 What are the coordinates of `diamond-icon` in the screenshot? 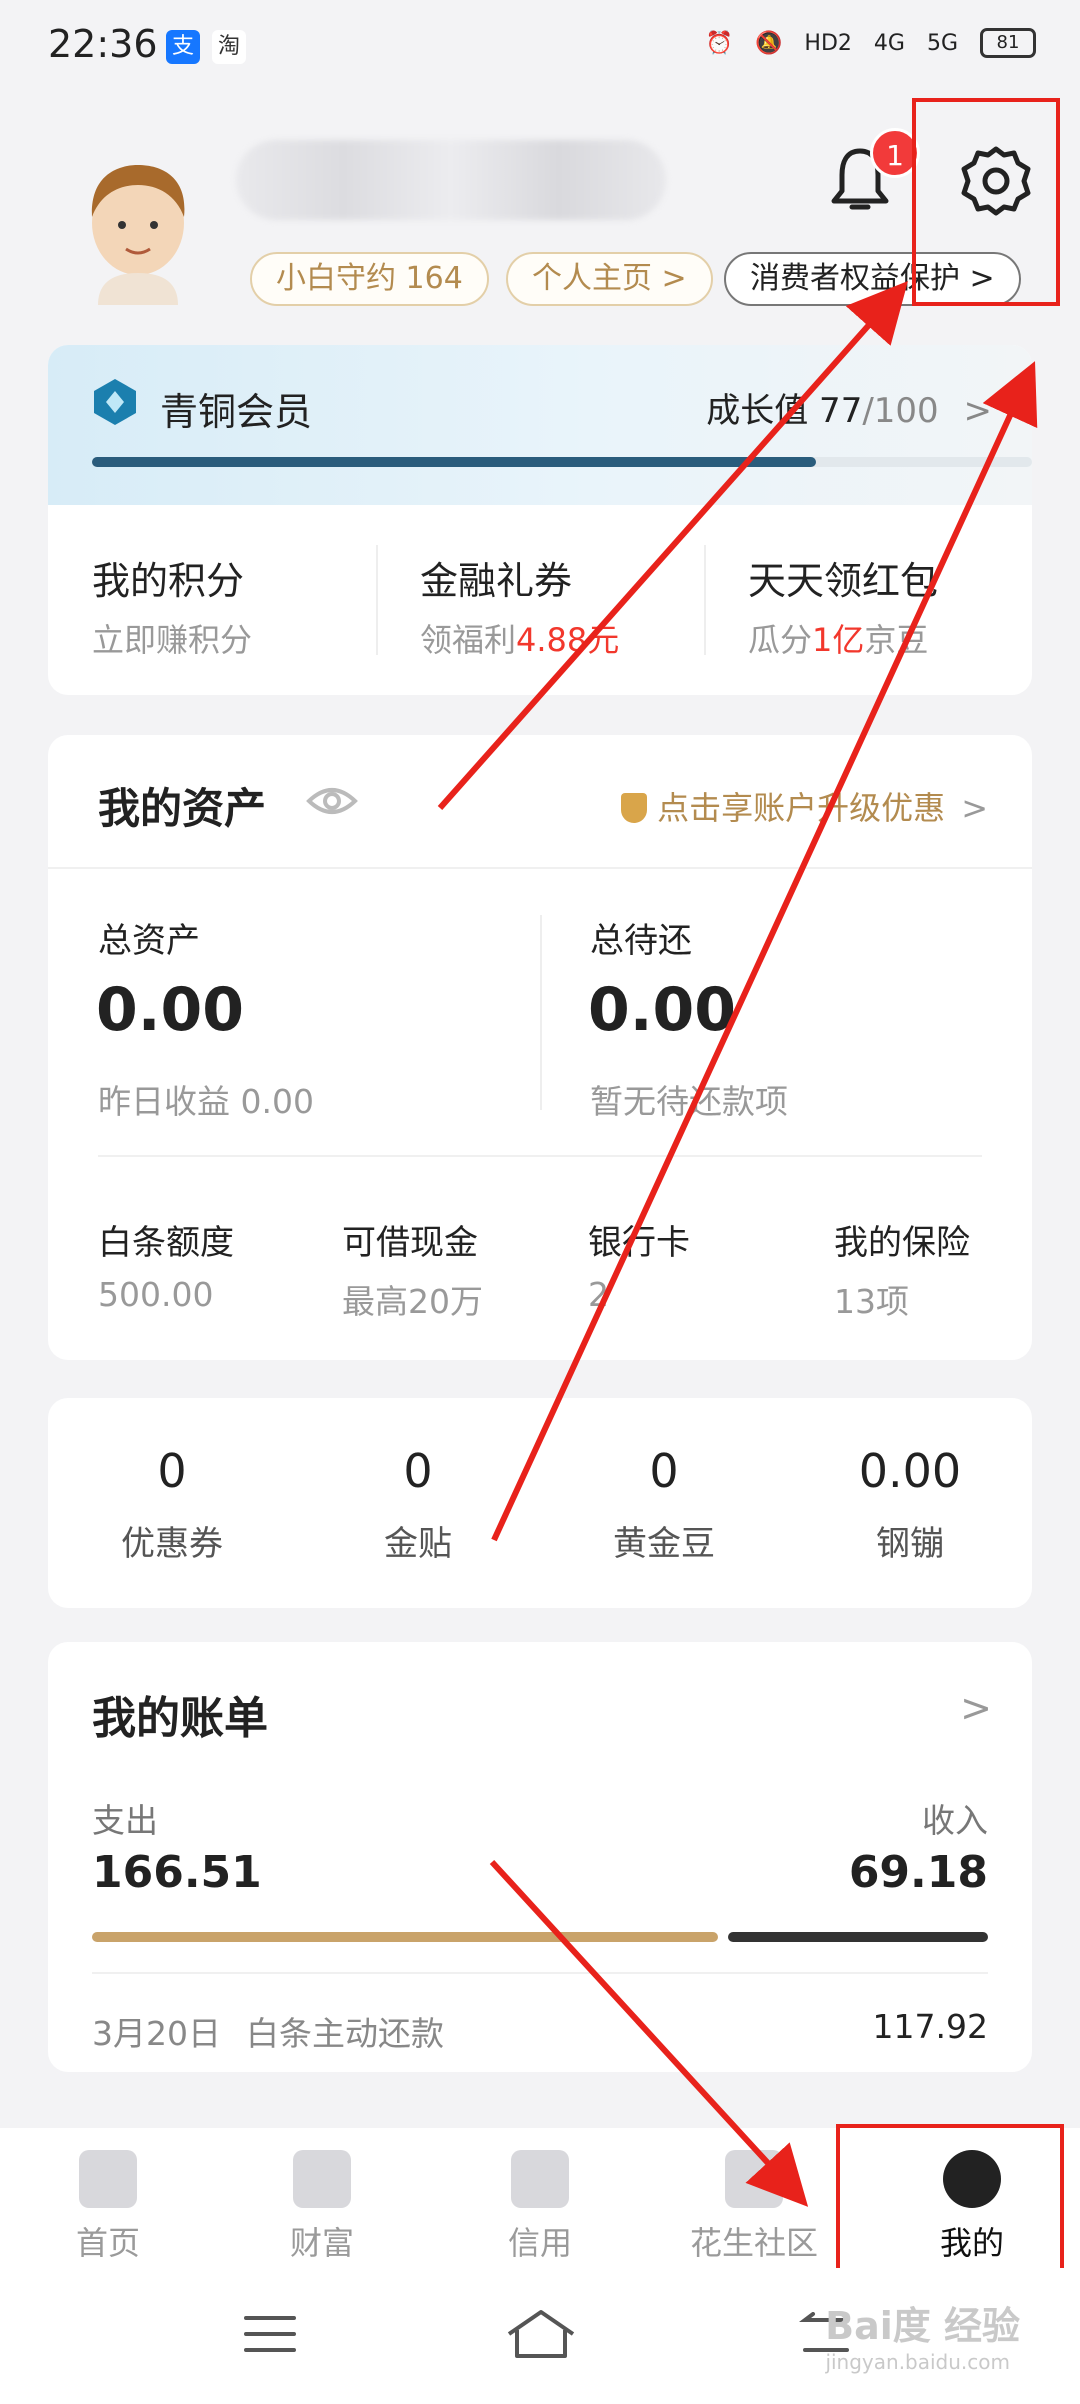 It's located at (115, 402).